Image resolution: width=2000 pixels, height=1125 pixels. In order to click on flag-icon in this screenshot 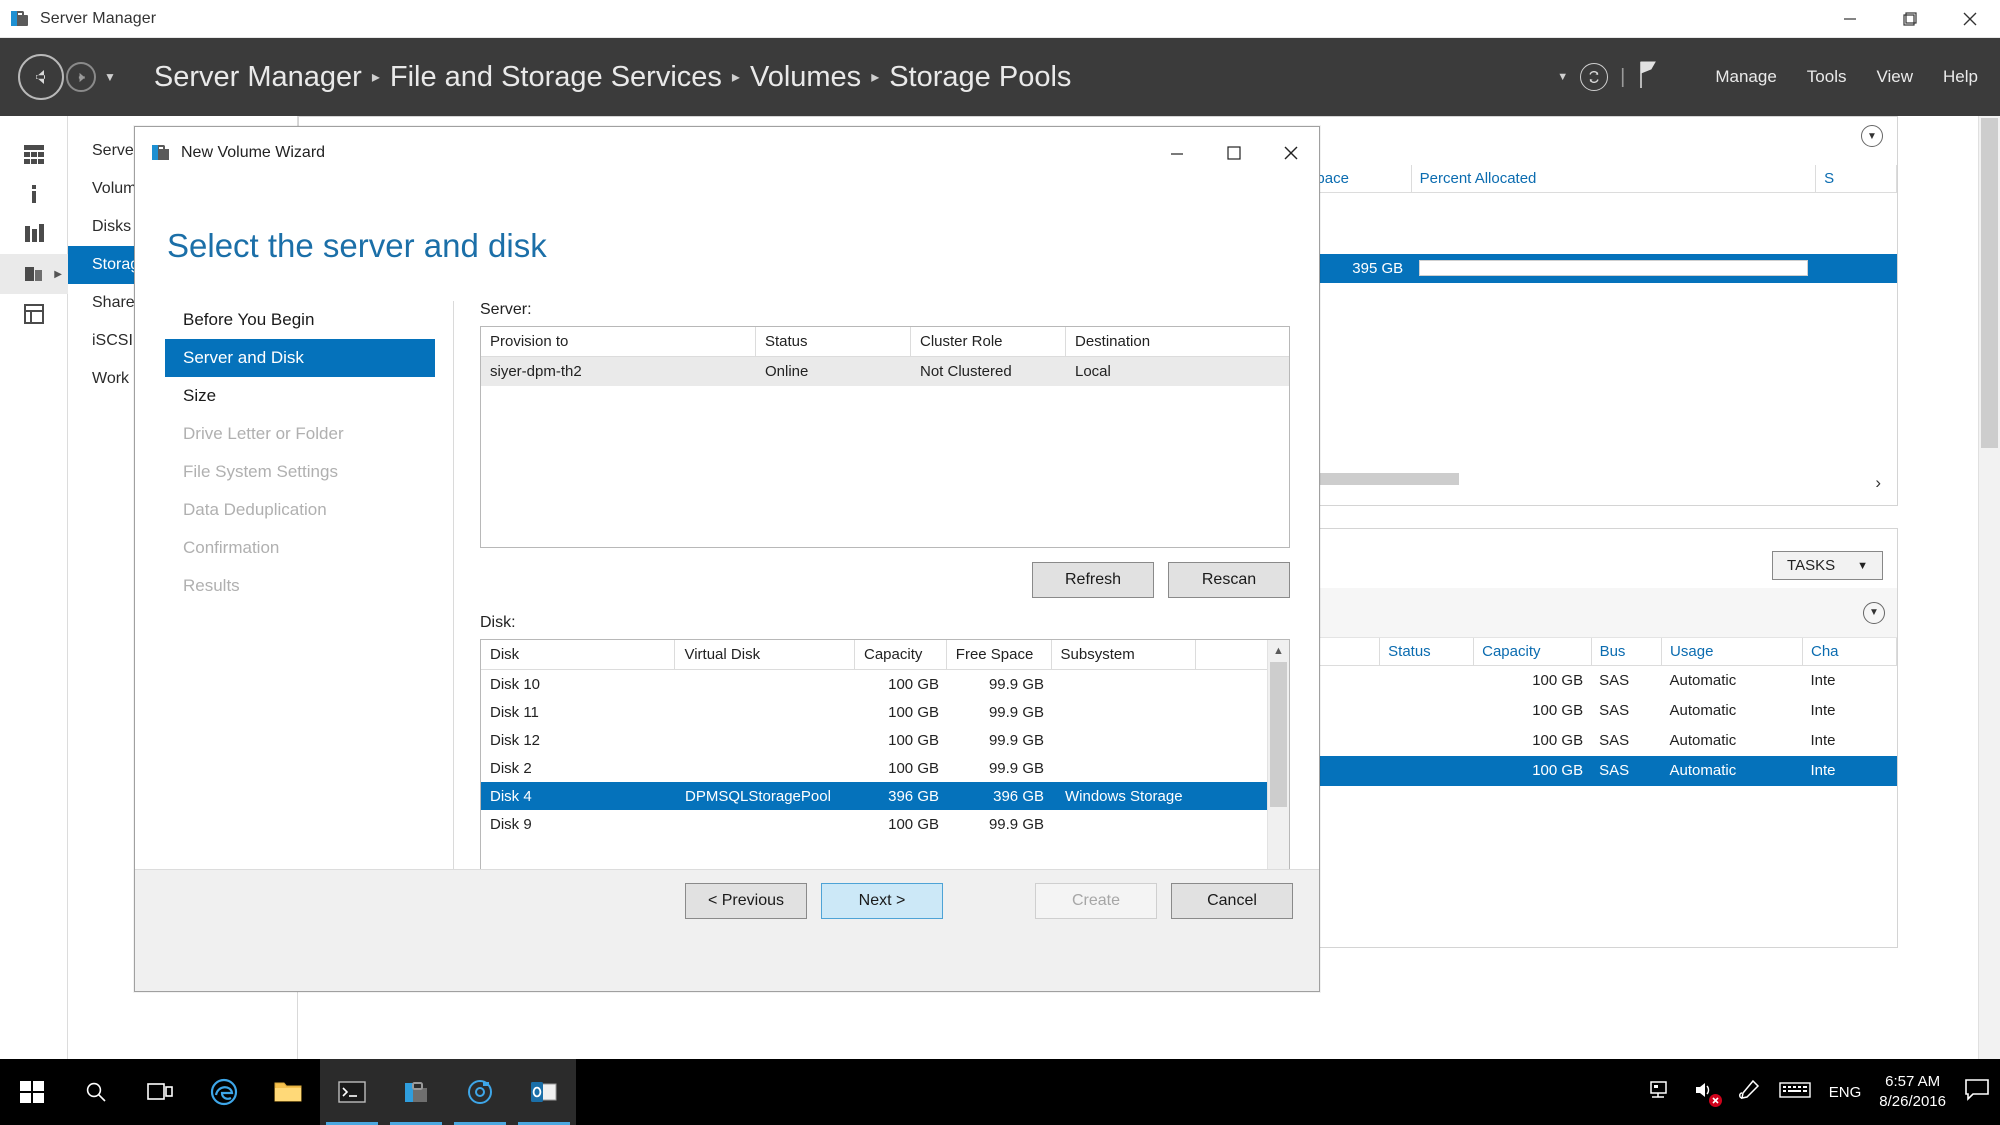, I will do `click(1648, 77)`.